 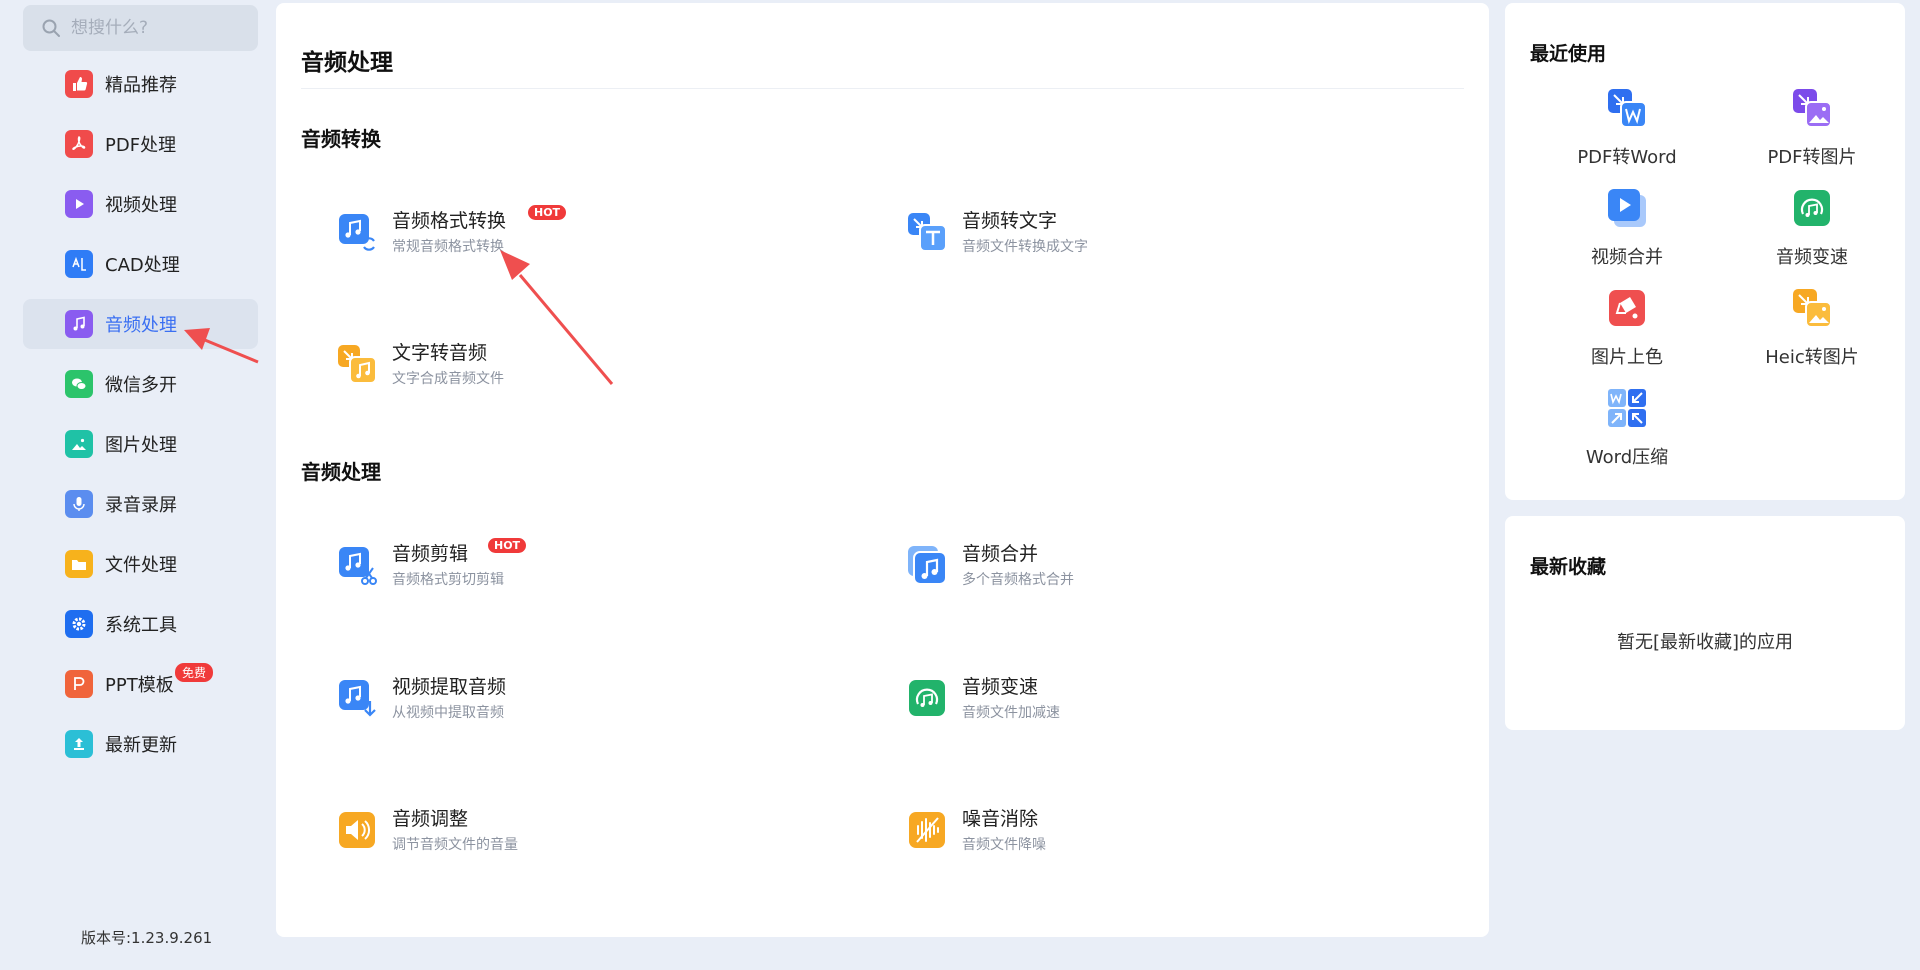 I want to click on microphone-icon, so click(x=79, y=504).